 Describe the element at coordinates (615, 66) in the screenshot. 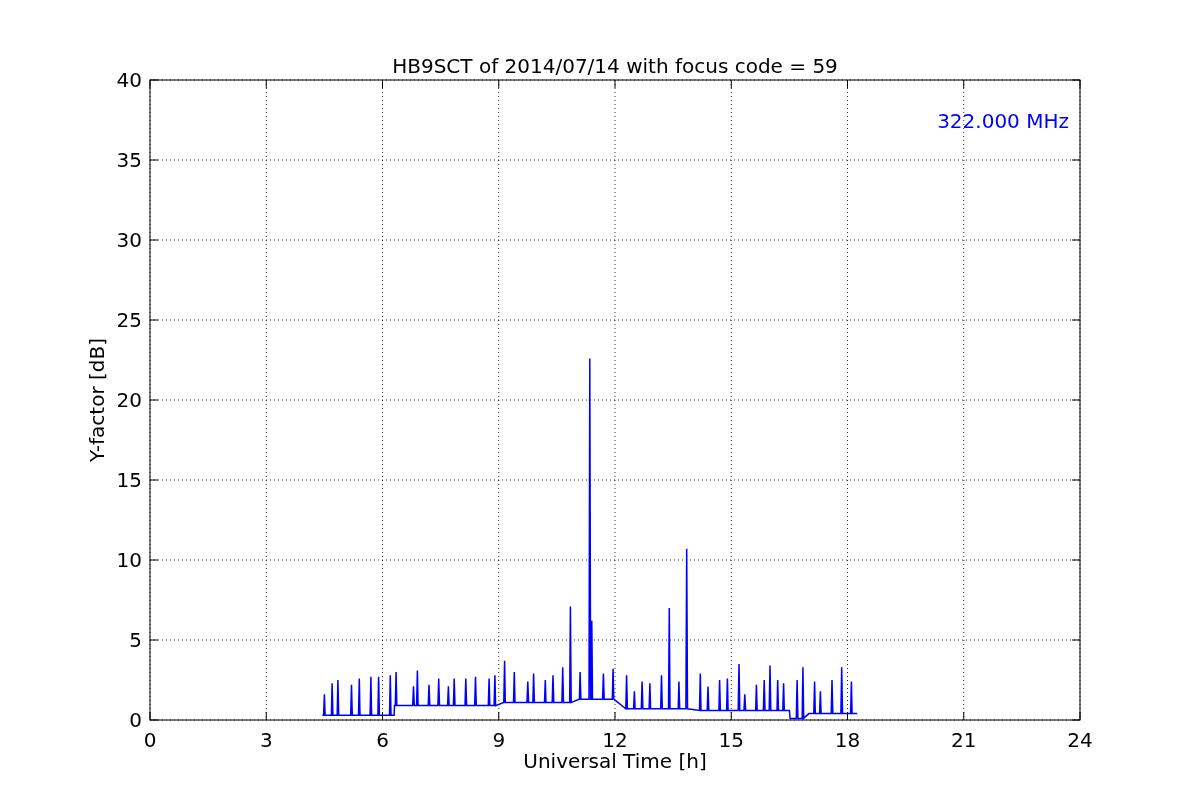

I see `chart-title: HB9SCT of 2014/07/14 with focus code = 59` at that location.